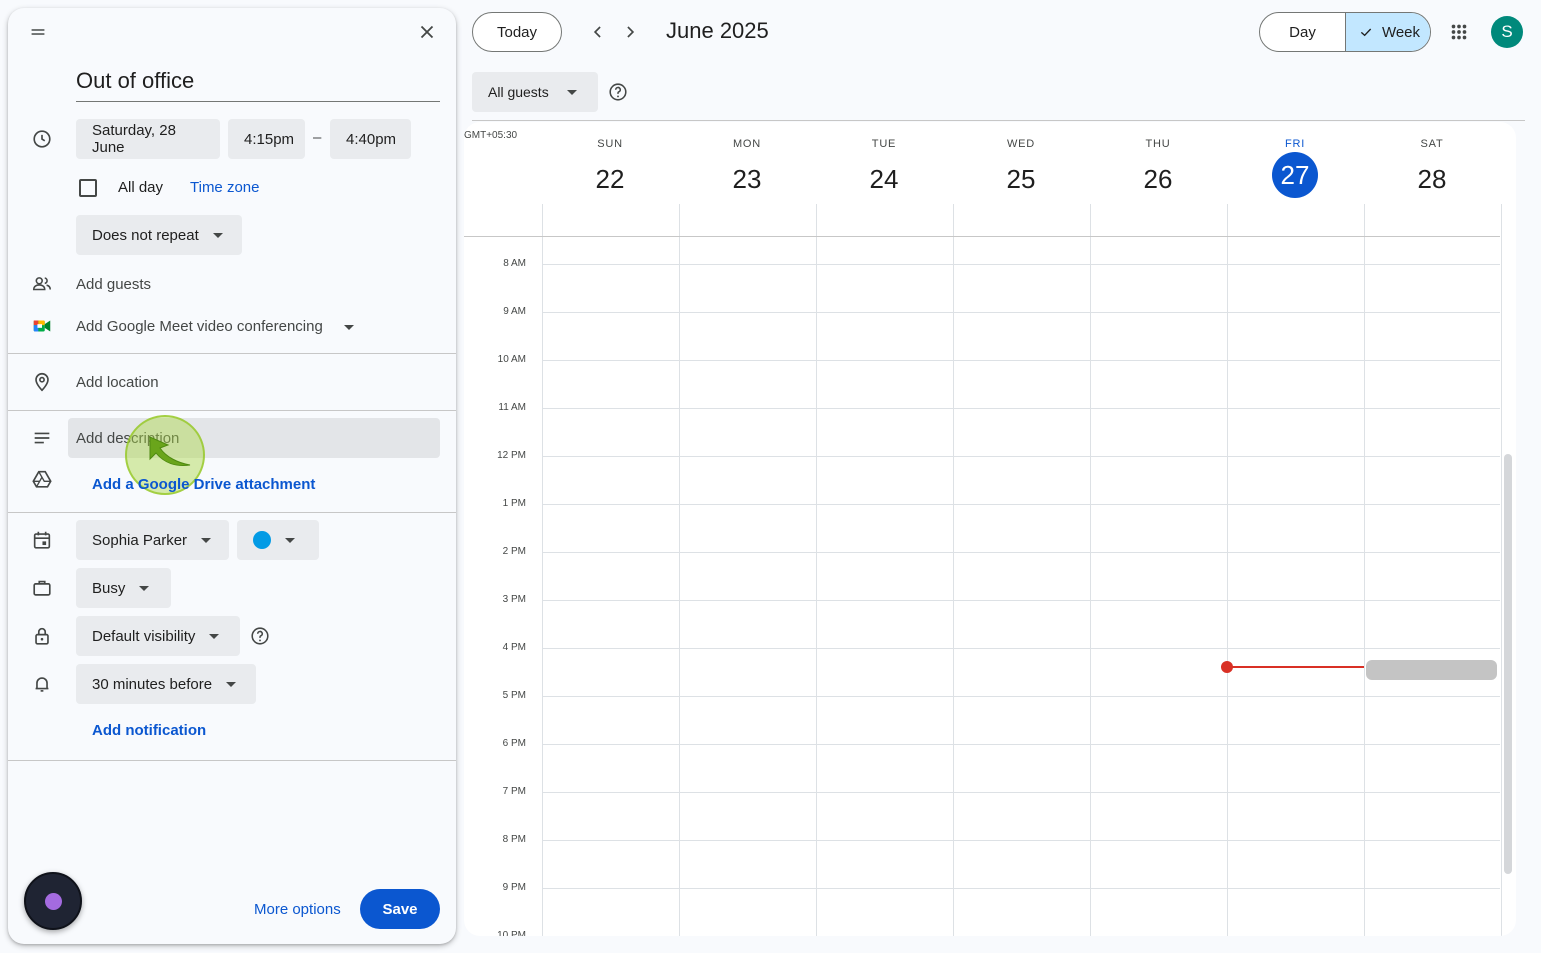 The height and width of the screenshot is (953, 1541). Describe the element at coordinates (630, 32) in the screenshot. I see `chevron-right-icon` at that location.